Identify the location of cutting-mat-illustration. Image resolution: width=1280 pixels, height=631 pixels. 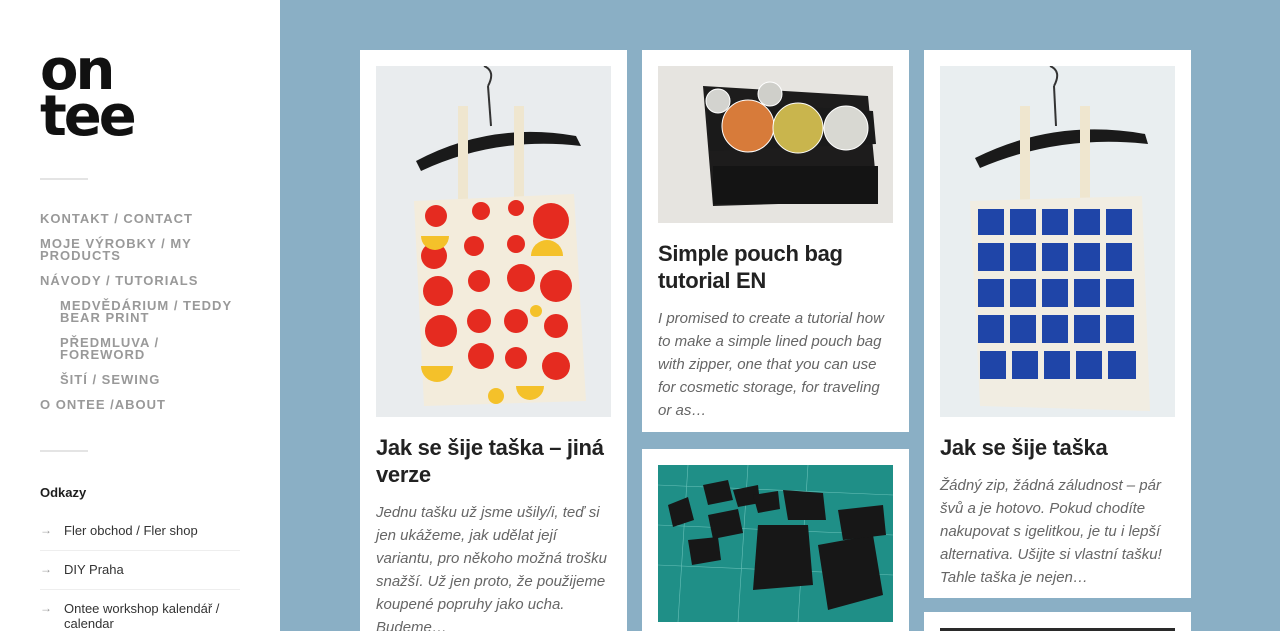
(775, 543).